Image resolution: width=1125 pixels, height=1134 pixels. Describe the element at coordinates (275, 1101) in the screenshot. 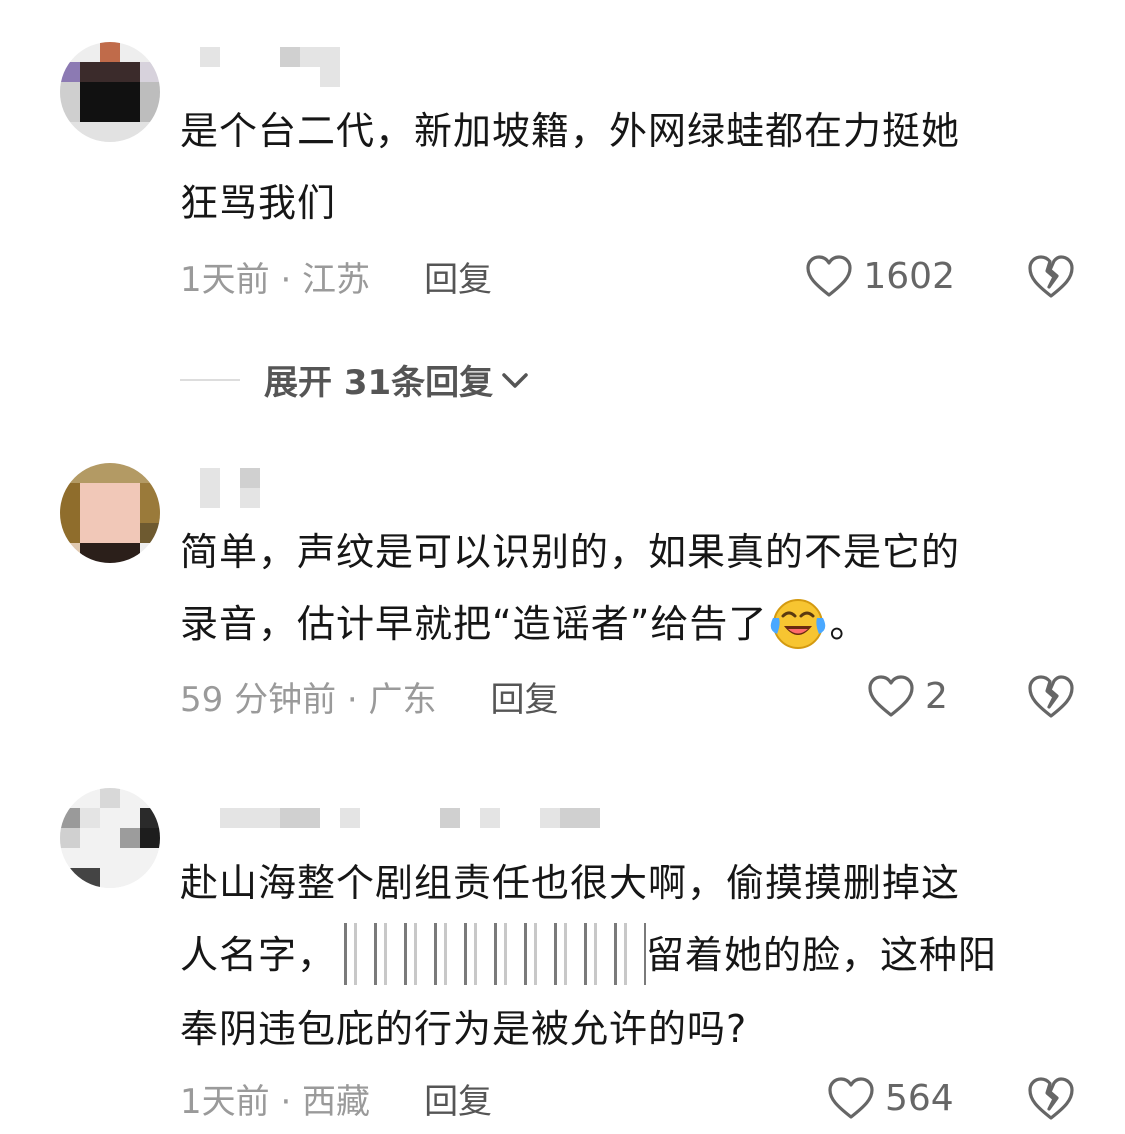

I see `time-location: 1天前 · 西藏` at that location.